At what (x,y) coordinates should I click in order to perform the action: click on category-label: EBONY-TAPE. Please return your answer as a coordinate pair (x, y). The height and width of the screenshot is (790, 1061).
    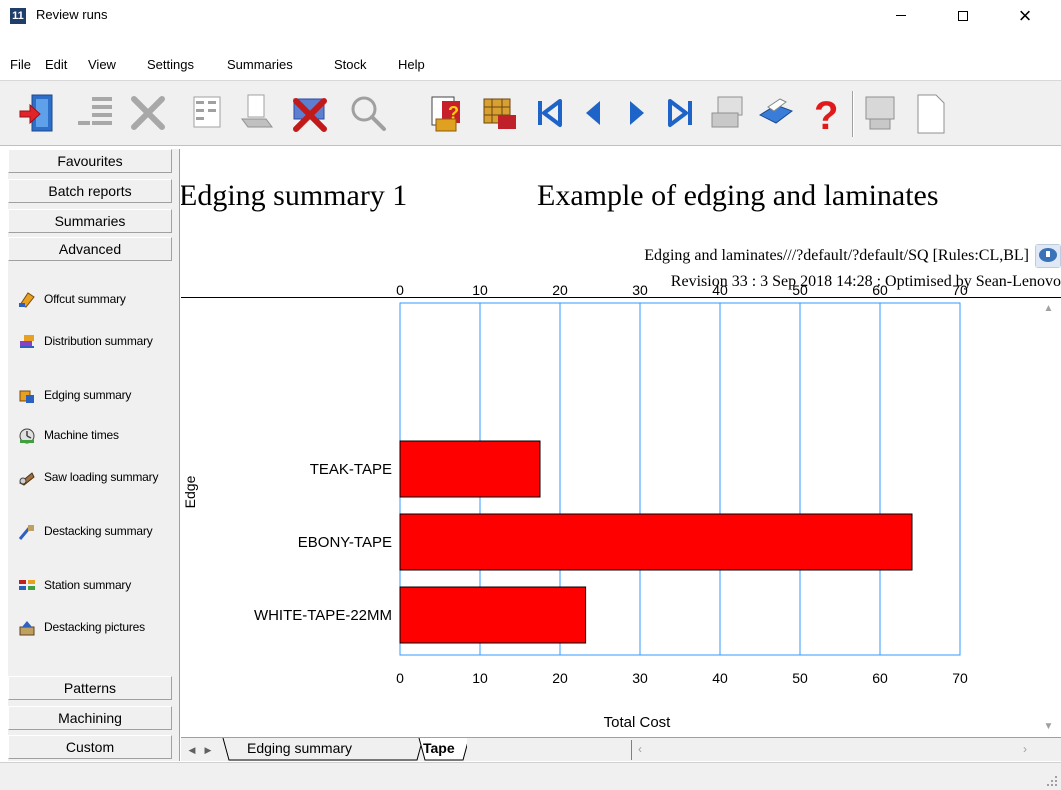
    Looking at the image, I should click on (345, 542).